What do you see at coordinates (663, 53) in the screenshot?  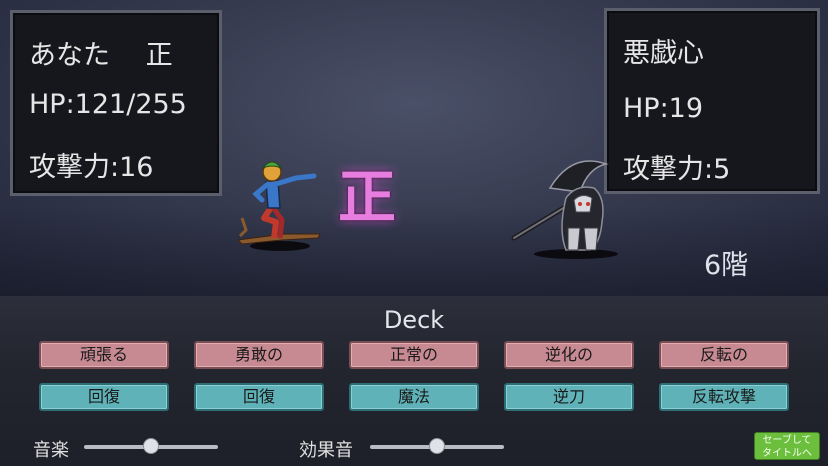 I see `enemy-name: 悪戯心` at bounding box center [663, 53].